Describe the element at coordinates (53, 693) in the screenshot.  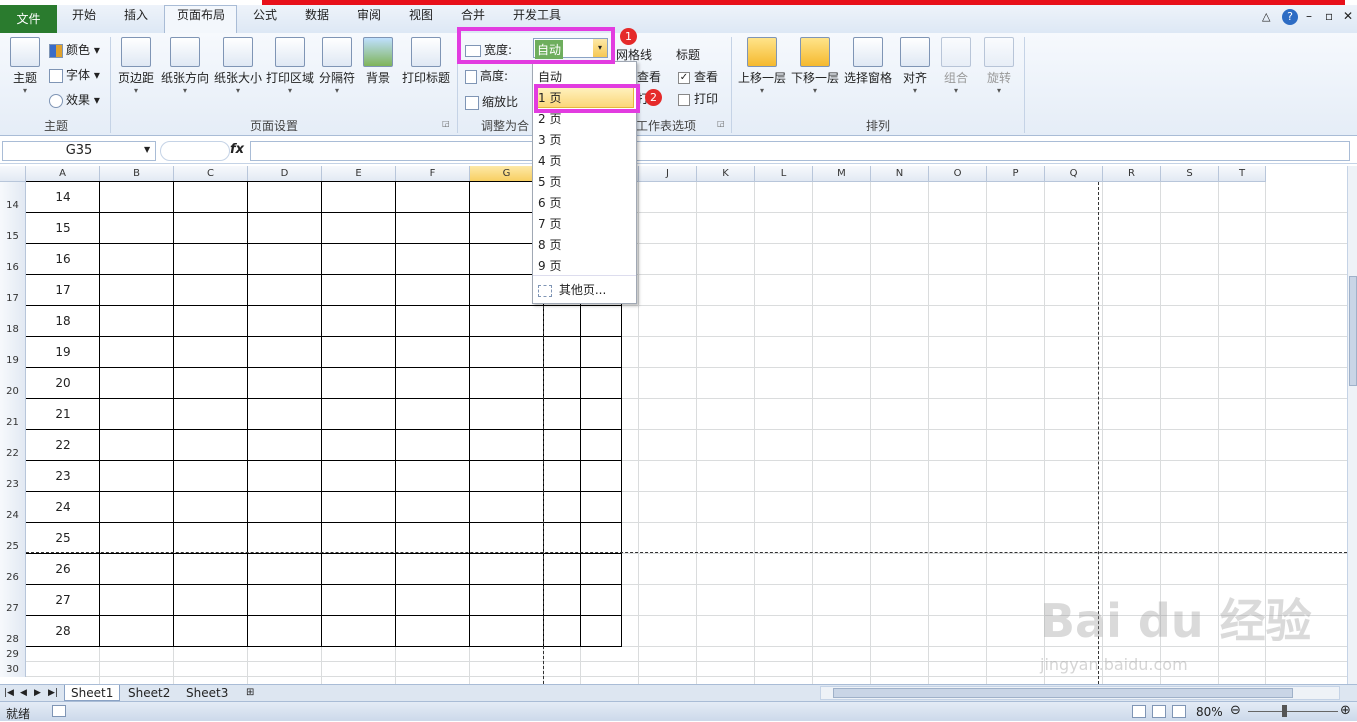
I see `last-sheet-icon: ▶|` at that location.